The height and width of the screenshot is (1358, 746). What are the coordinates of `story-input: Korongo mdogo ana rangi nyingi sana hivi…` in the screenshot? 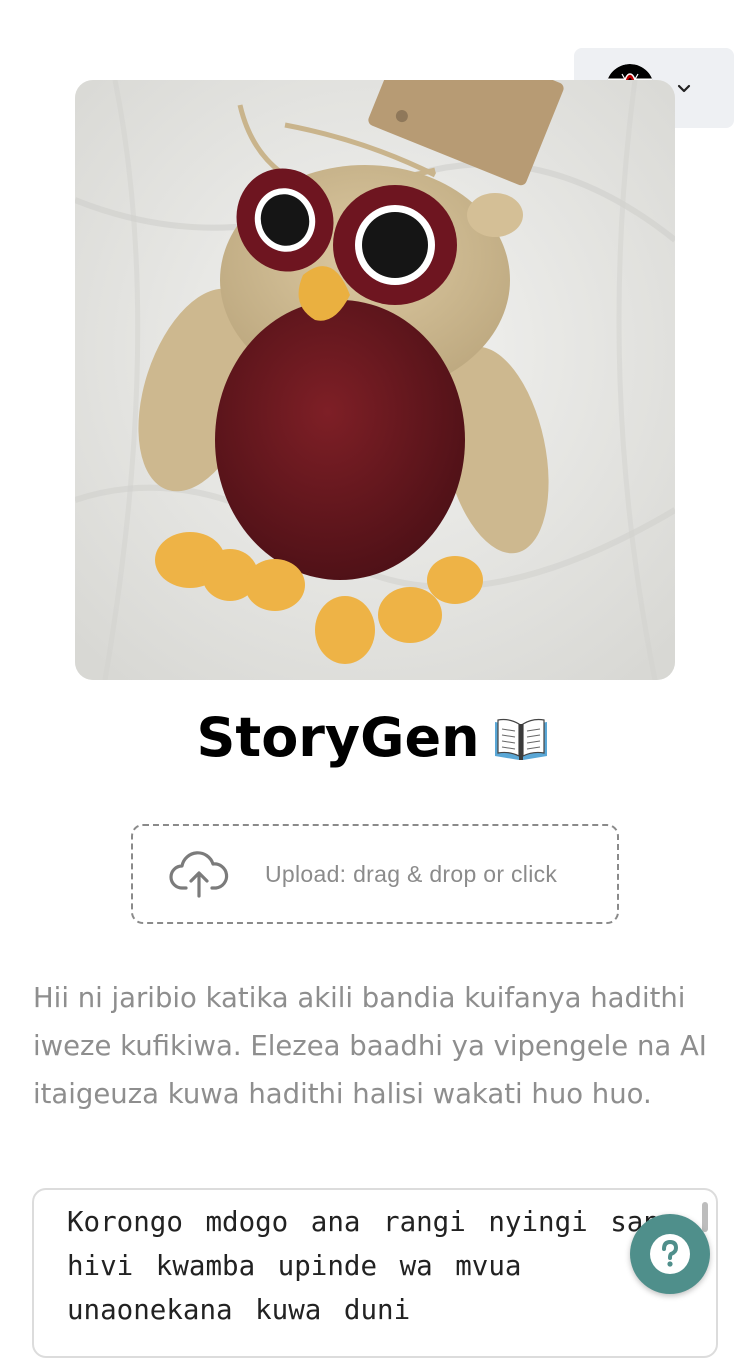 It's located at (375, 1273).